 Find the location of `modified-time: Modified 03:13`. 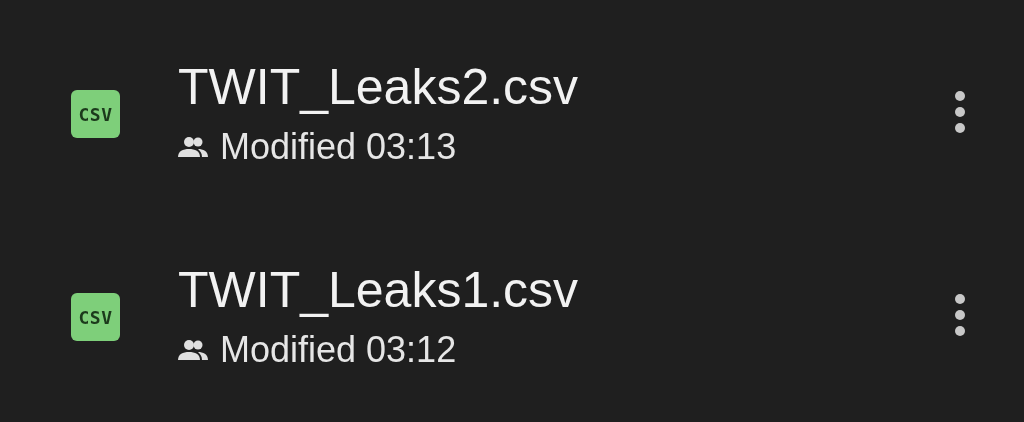

modified-time: Modified 03:13 is located at coordinates (338, 147).